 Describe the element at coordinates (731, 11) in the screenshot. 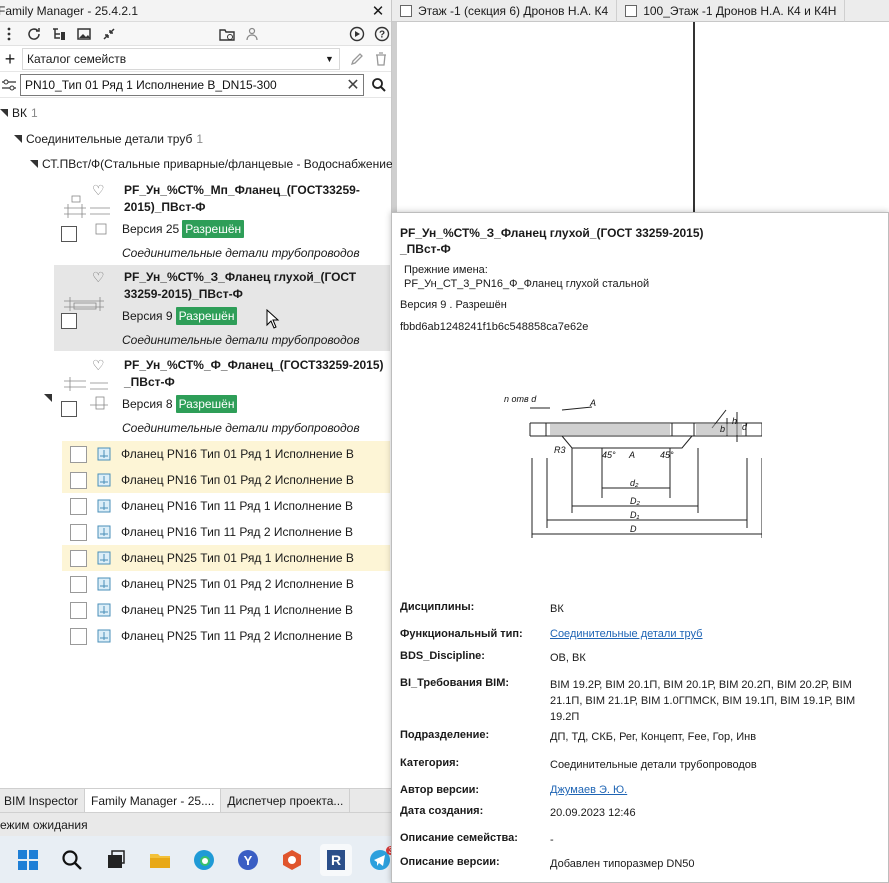

I see `doc-tab-2: 100_Этаж -1 Дронов Н.А. К4 и К4Н` at that location.